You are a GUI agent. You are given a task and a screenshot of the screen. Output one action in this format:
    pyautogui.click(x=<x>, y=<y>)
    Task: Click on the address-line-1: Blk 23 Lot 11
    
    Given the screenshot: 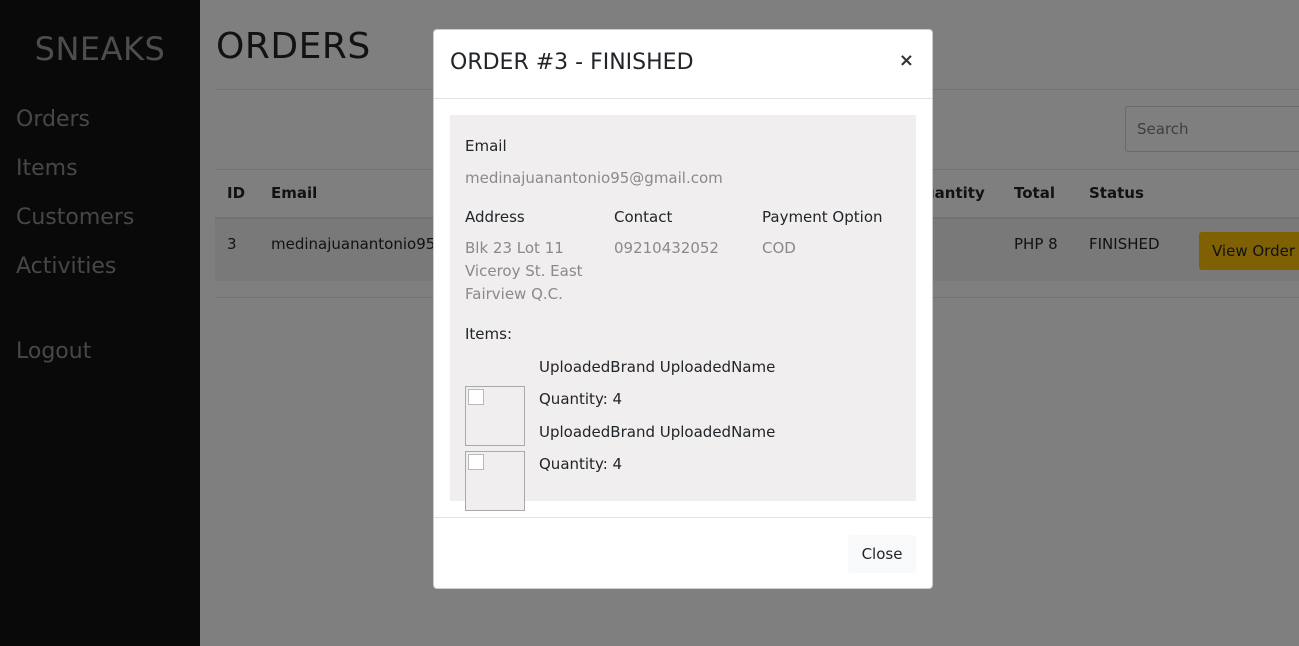 What is the action you would take?
    pyautogui.click(x=514, y=248)
    